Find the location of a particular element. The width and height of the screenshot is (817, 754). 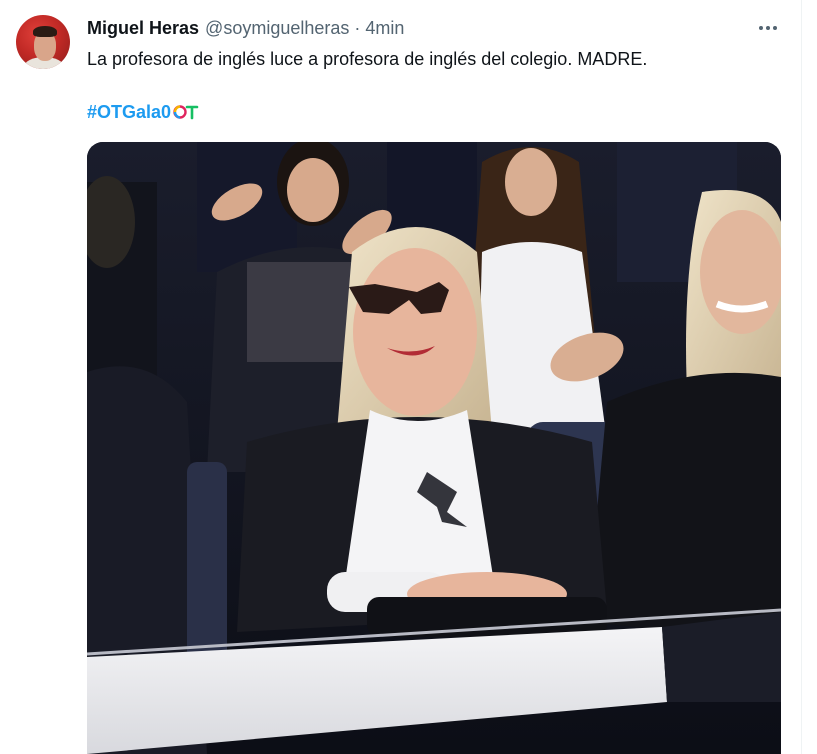

hashtag-row: #OTGala0 is located at coordinates (143, 112).